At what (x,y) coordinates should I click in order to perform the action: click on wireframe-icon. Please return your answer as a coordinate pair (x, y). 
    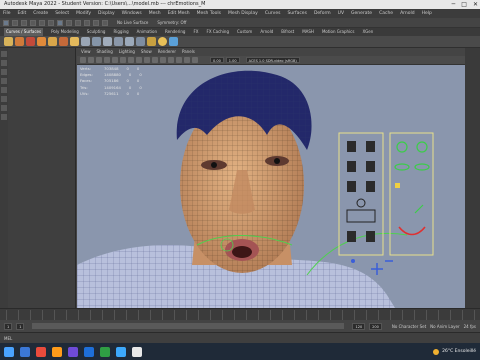
    Looking at the image, I should click on (139, 60).